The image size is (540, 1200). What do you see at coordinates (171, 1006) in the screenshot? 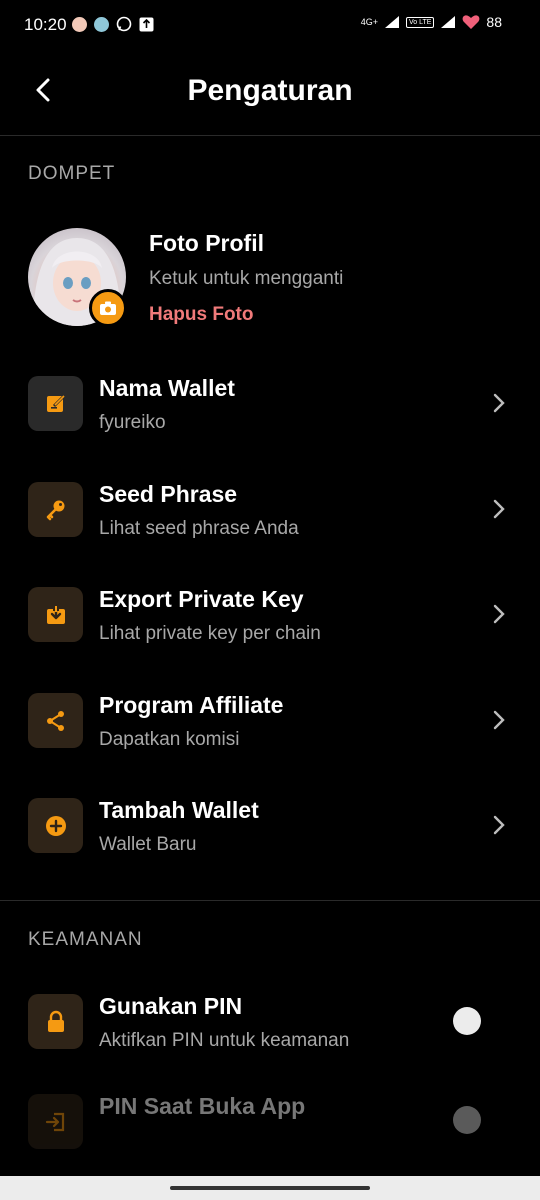
I see `row-title: Gunakan PIN` at bounding box center [171, 1006].